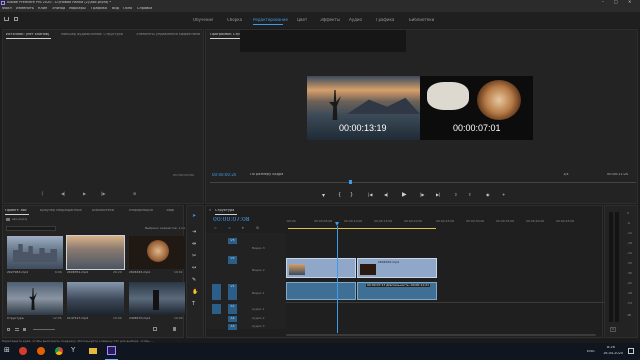  Describe the element at coordinates (234, 20) in the screenshot. I see `workspace-tab-assembly: Сборка` at that location.